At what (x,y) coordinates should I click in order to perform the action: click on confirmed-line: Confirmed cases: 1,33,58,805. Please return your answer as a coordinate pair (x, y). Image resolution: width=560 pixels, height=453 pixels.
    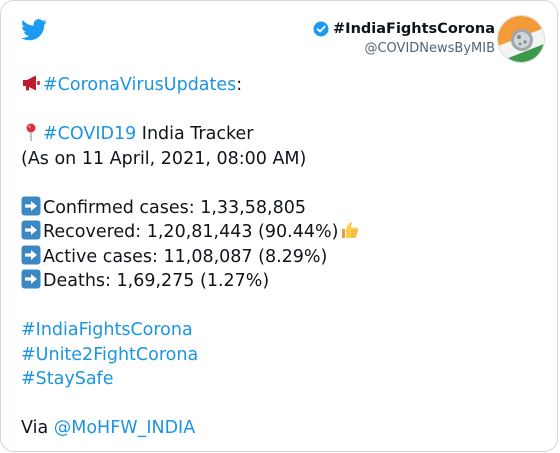
    Looking at the image, I should click on (281, 208).